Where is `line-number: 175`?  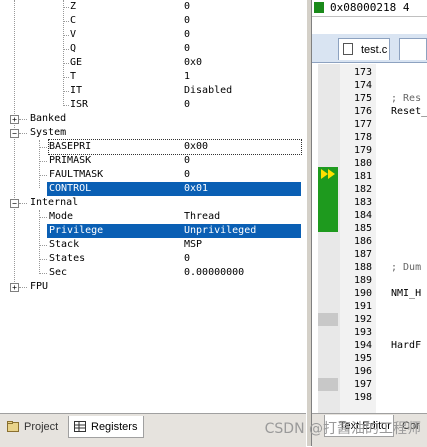
line-number: 175 is located at coordinates (362, 98).